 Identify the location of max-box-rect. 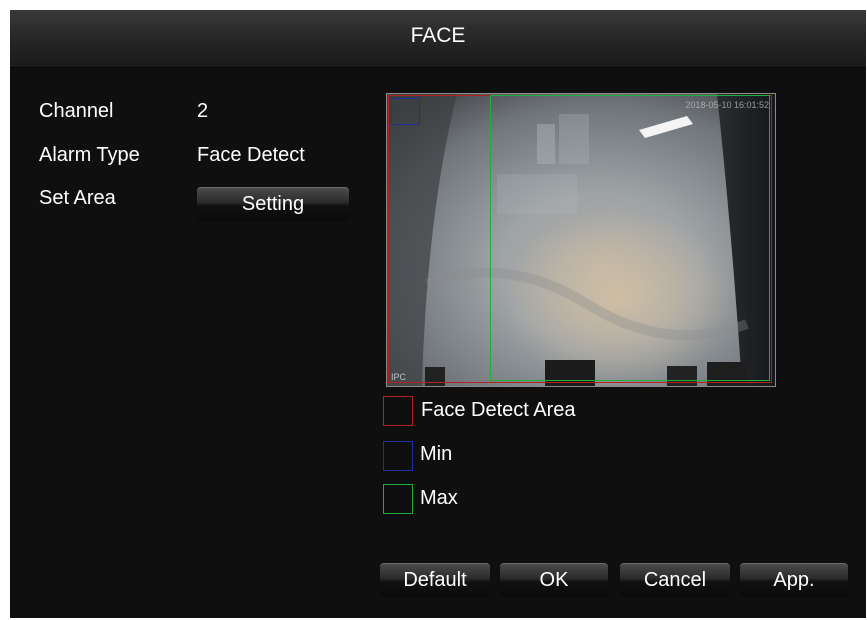
(630, 238).